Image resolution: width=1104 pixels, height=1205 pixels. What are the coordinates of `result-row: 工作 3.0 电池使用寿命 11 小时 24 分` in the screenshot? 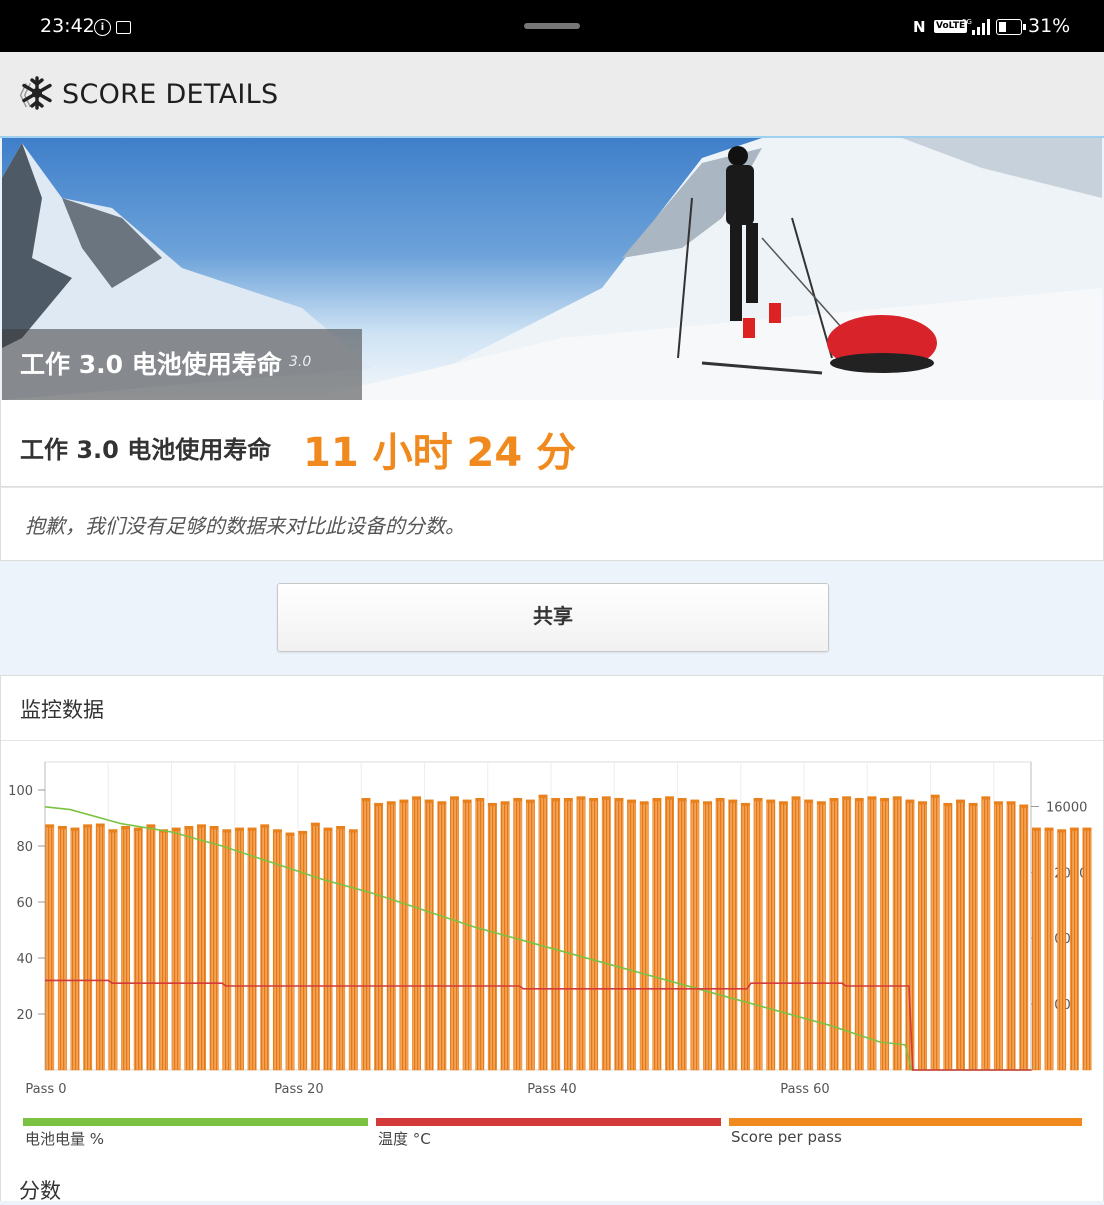 It's located at (552, 443).